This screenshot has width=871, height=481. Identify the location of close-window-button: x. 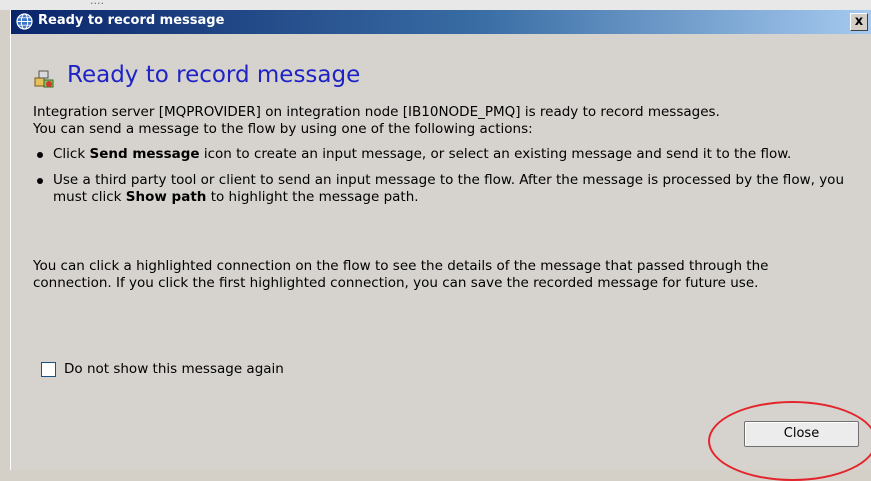
(859, 22).